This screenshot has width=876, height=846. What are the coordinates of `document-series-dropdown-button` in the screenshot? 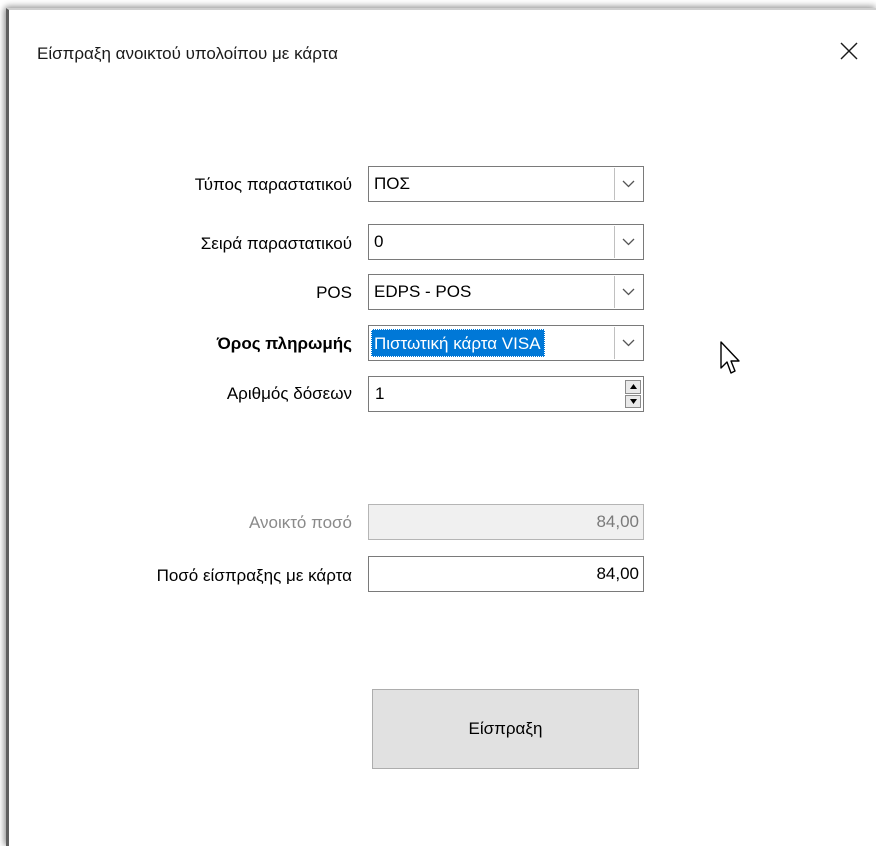 It's located at (628, 242).